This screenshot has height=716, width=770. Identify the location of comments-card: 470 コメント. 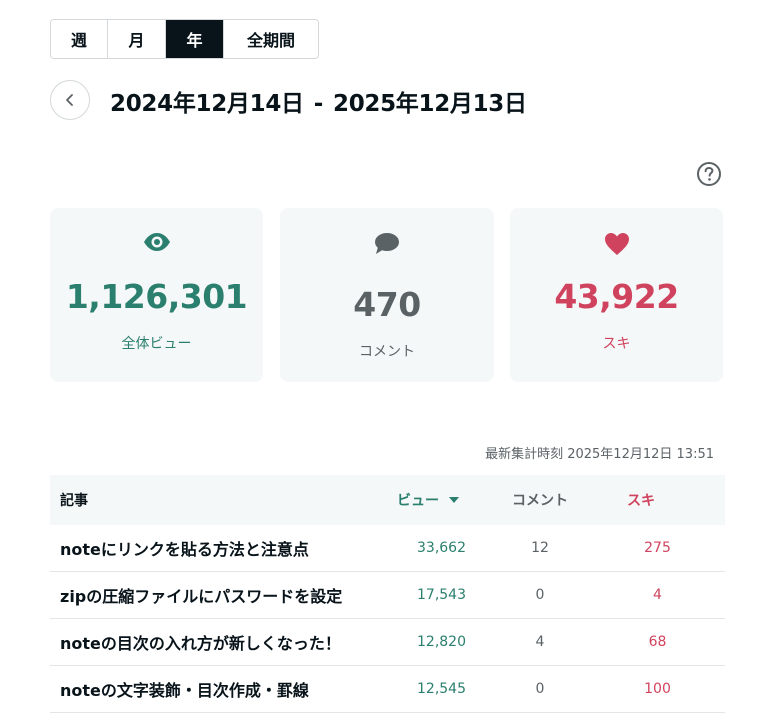
(387, 295).